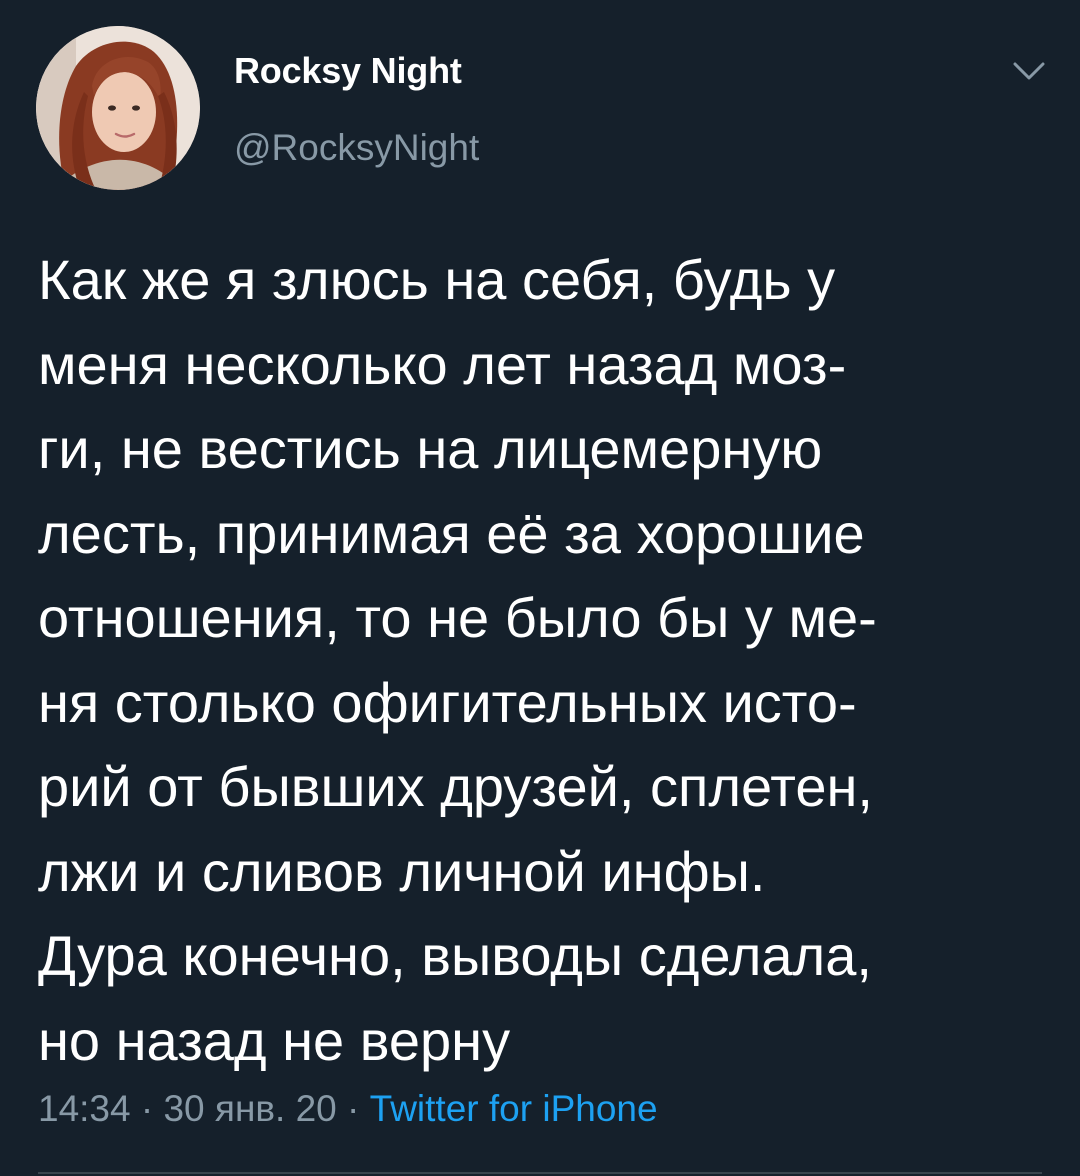  What do you see at coordinates (249, 1108) in the screenshot?
I see `tweet-date: 30 янв. 20` at bounding box center [249, 1108].